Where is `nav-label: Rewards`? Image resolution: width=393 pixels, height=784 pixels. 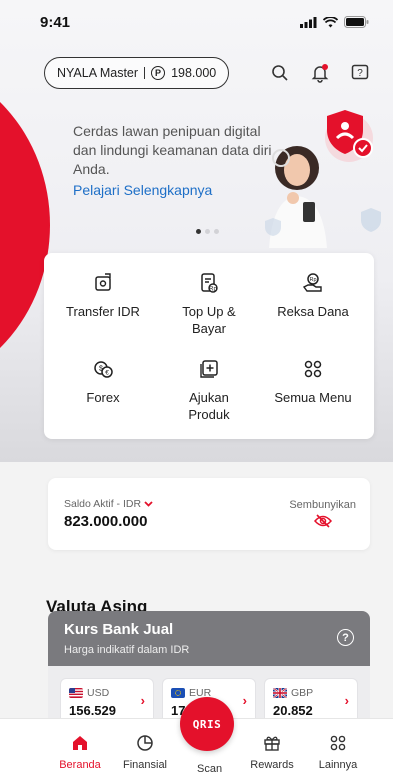
nav-label: Rewards is located at coordinates (272, 765).